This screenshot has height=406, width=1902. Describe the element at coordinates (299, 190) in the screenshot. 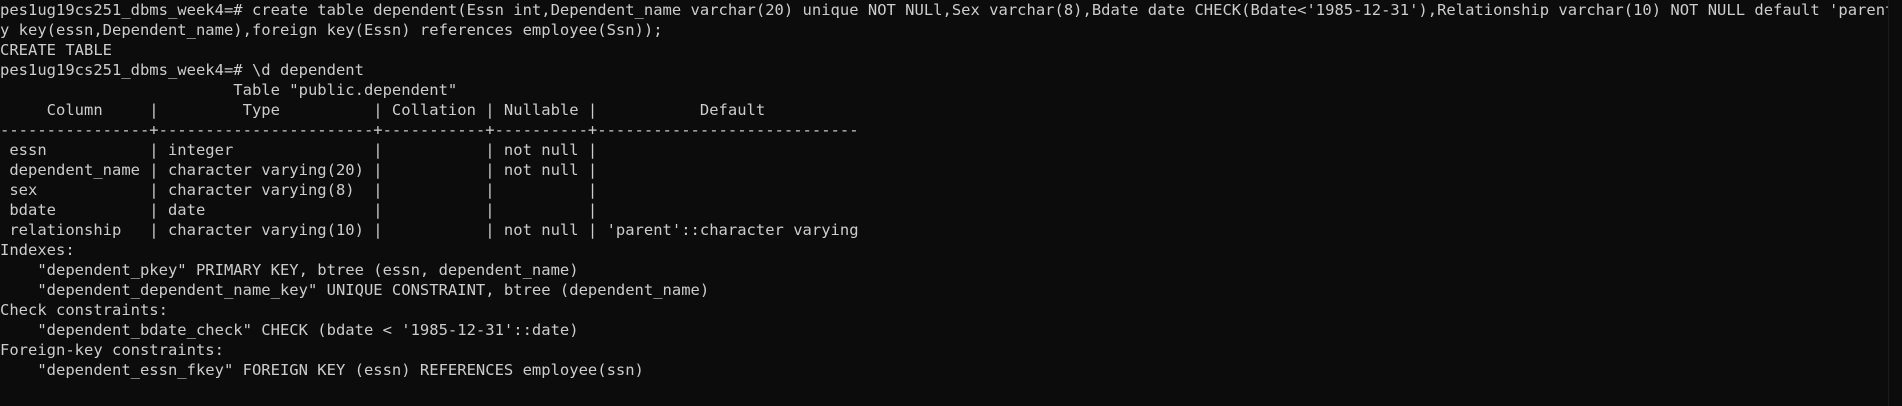

I see `table-row: sex | character varying(8) | | |` at that location.